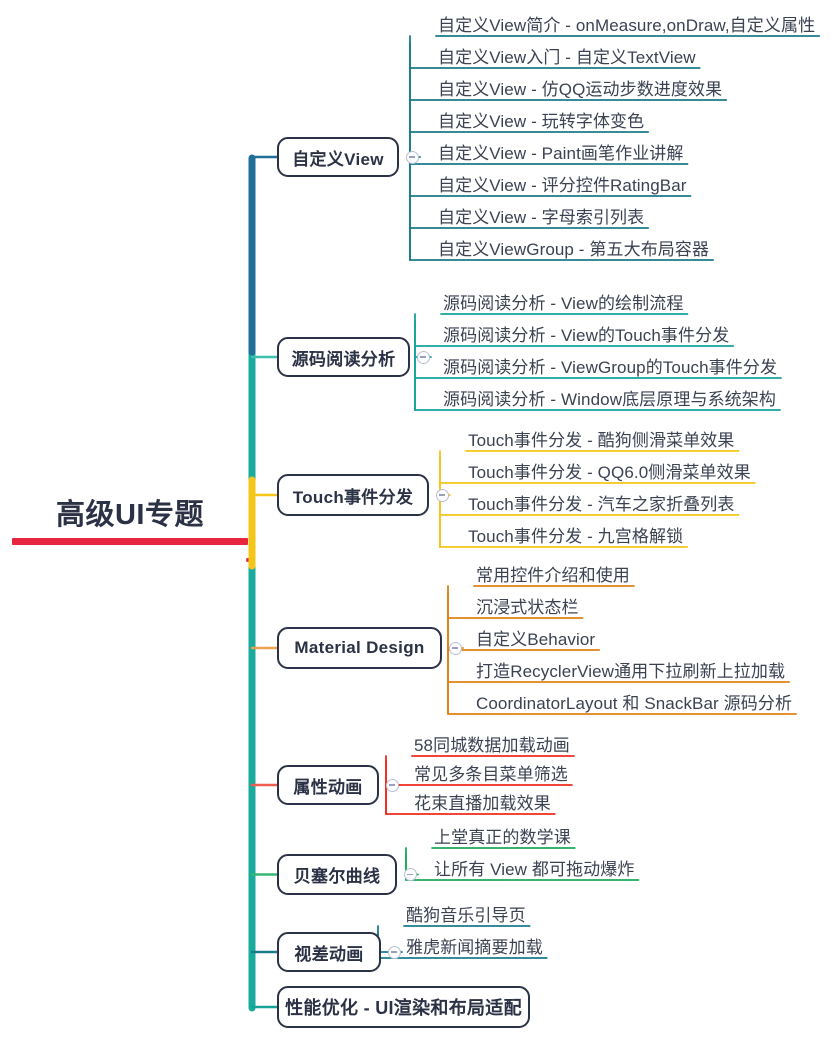 The image size is (830, 1043). Describe the element at coordinates (567, 57) in the screenshot. I see `leaf-node: 自定义View入门 - 自定义TextView` at that location.